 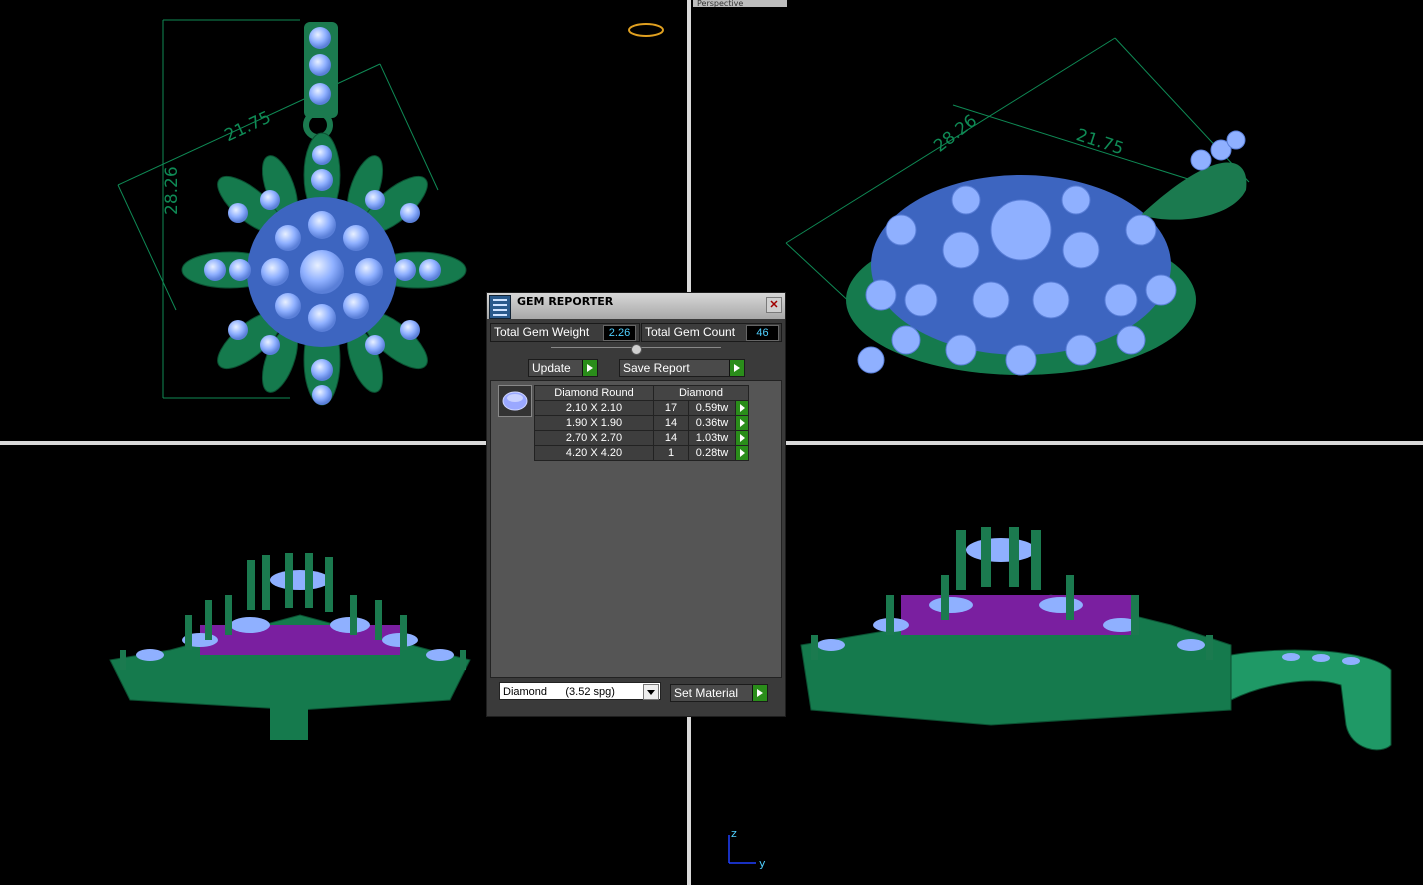 I want to click on total-gem-count-value: 46, so click(x=762, y=333).